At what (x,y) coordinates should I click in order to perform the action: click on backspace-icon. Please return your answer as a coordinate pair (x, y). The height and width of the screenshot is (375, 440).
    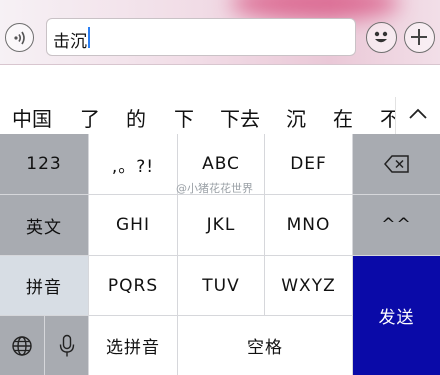
    Looking at the image, I should click on (396, 164).